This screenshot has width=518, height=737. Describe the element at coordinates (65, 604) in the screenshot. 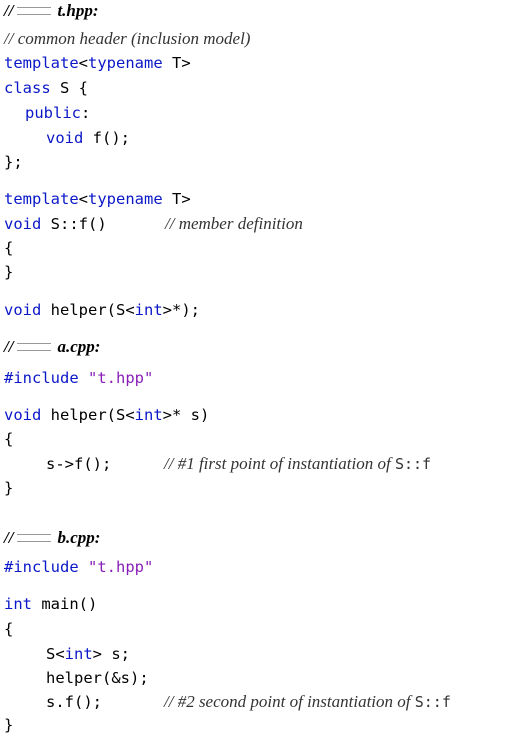

I see `code-text: main()` at that location.